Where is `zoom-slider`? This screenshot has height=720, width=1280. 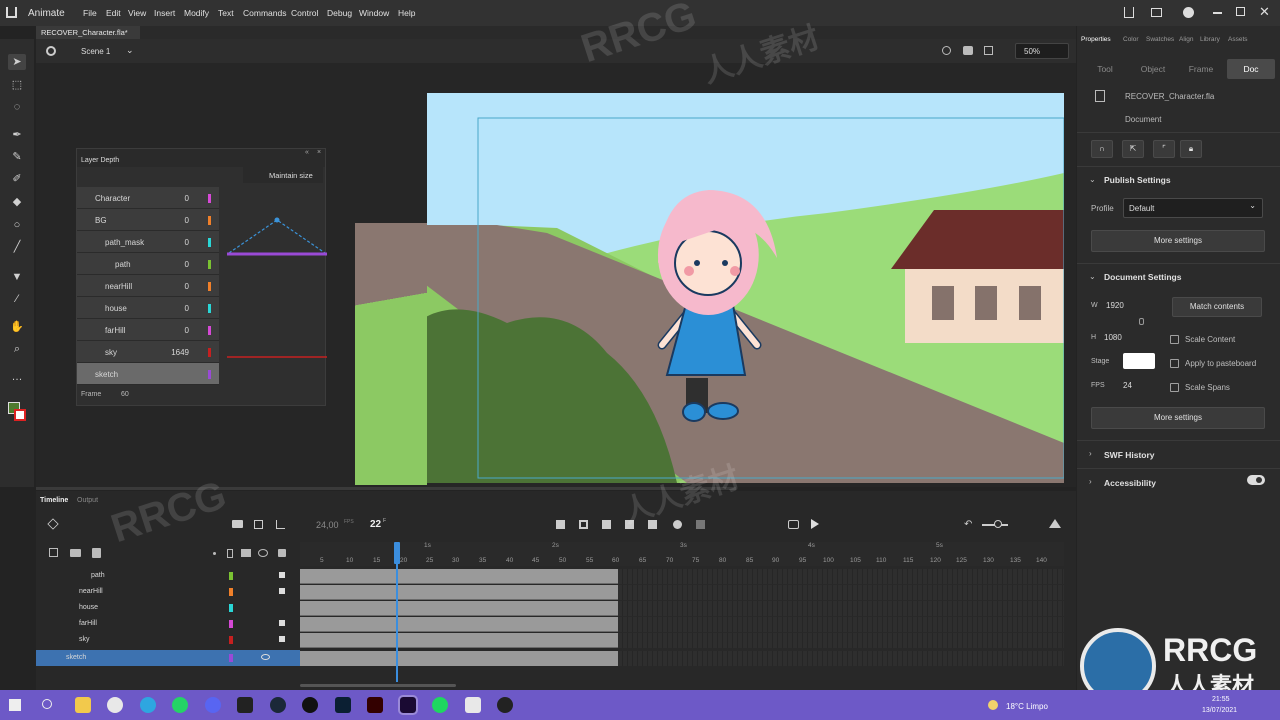
zoom-slider is located at coordinates (995, 524).